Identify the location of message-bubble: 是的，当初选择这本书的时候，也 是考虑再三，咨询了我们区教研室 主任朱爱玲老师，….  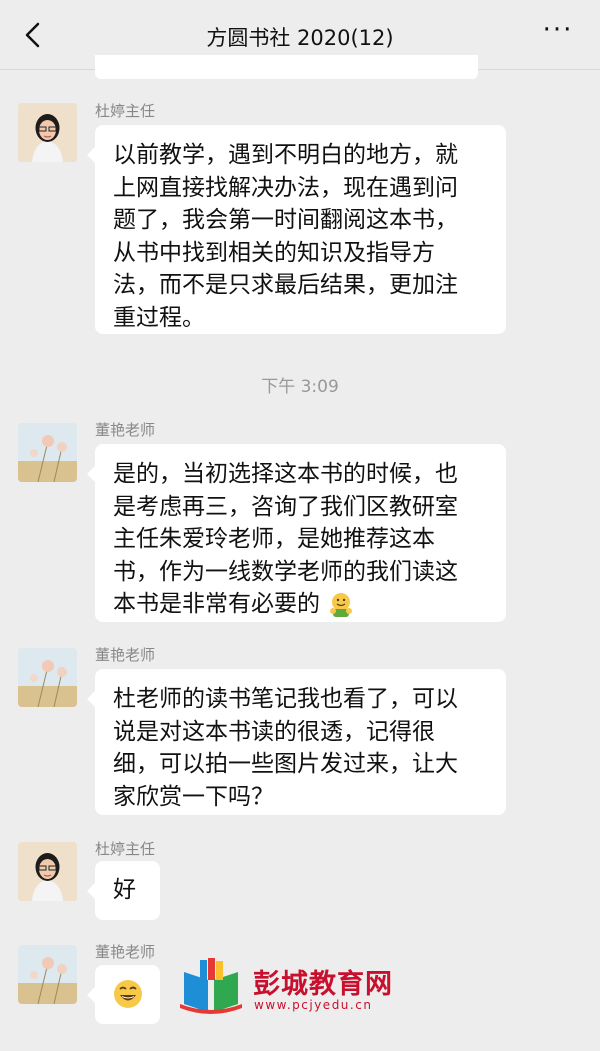
(296, 533).